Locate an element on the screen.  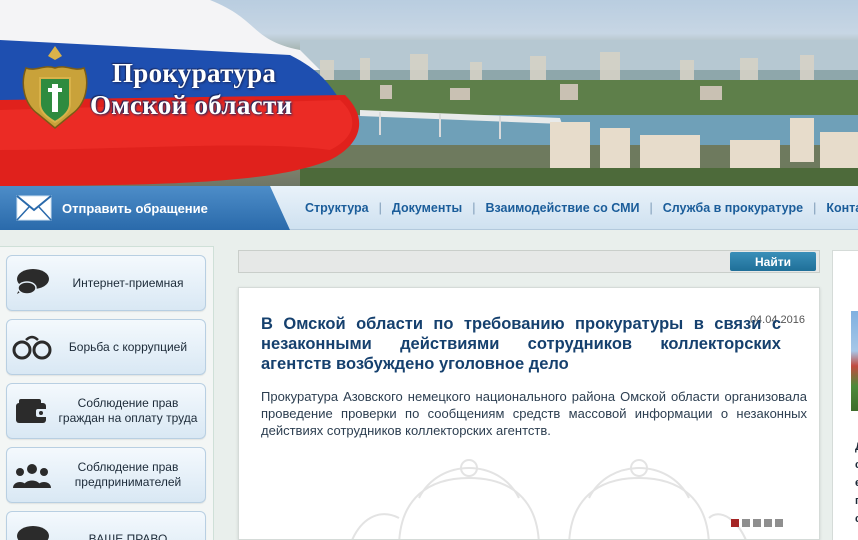
prosecutor-emblem-icon is located at coordinates (55, 87).